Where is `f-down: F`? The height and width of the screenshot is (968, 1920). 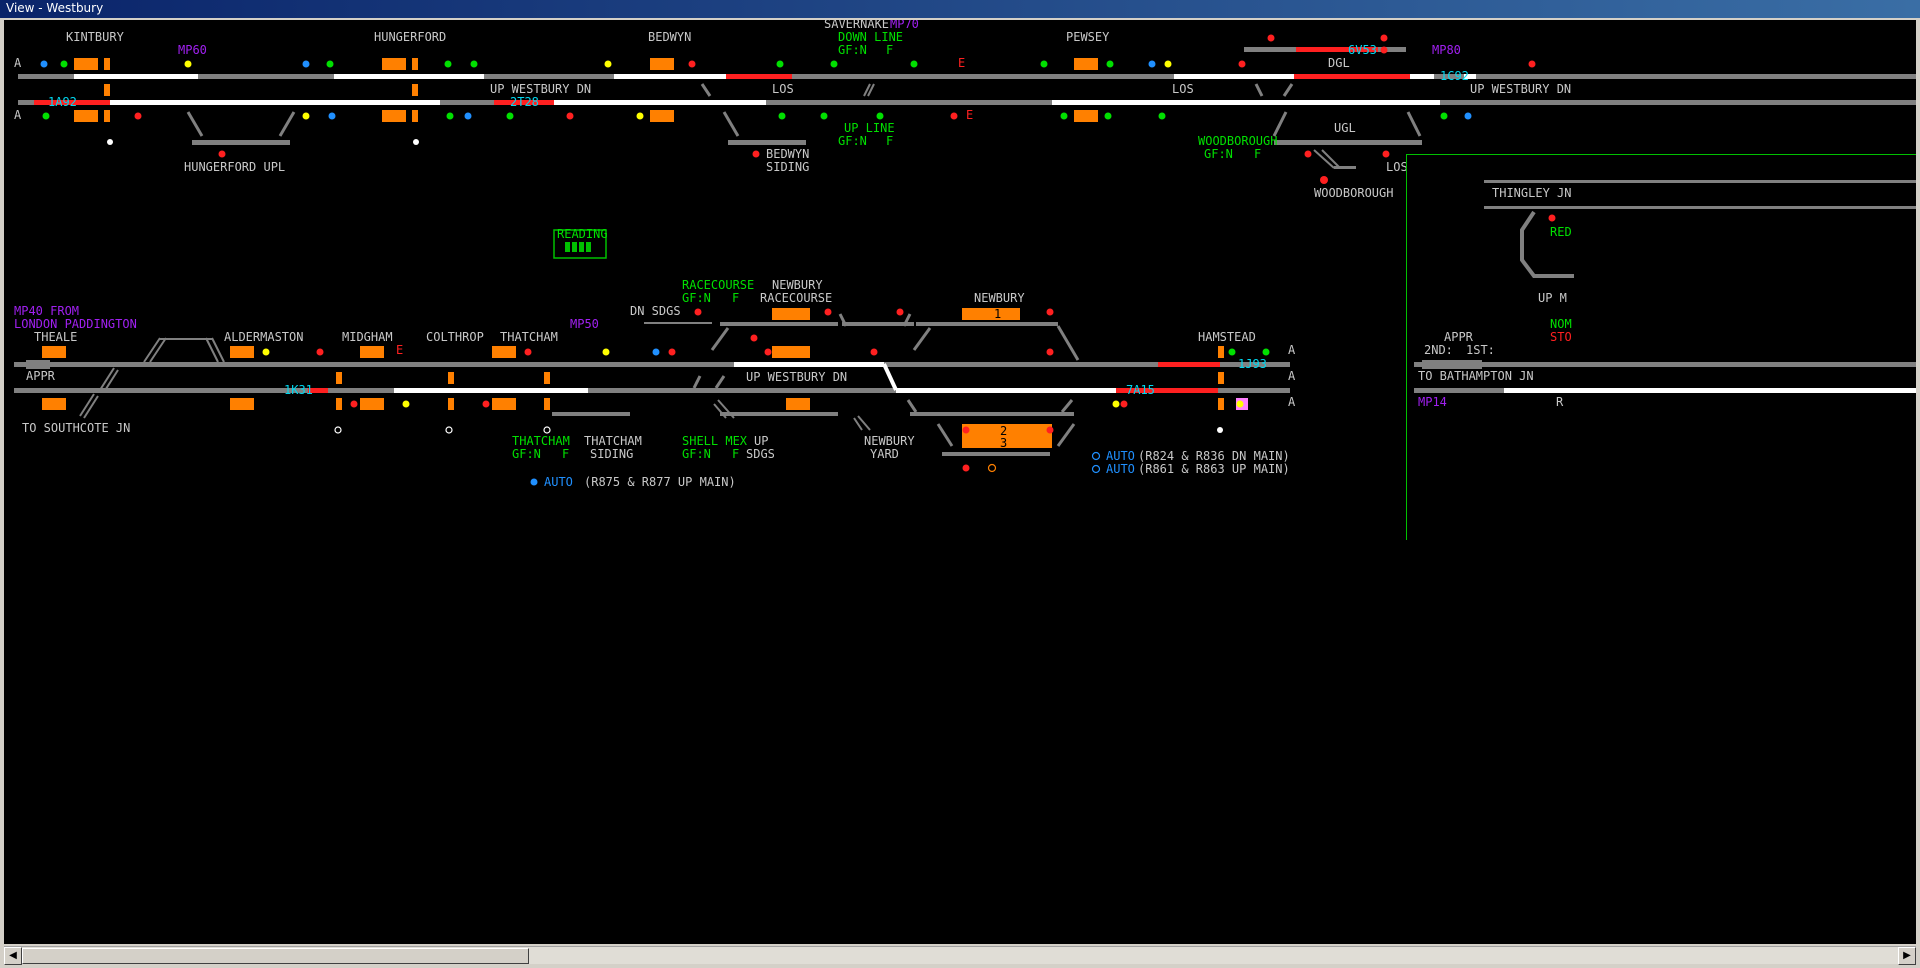 f-down: F is located at coordinates (889, 50).